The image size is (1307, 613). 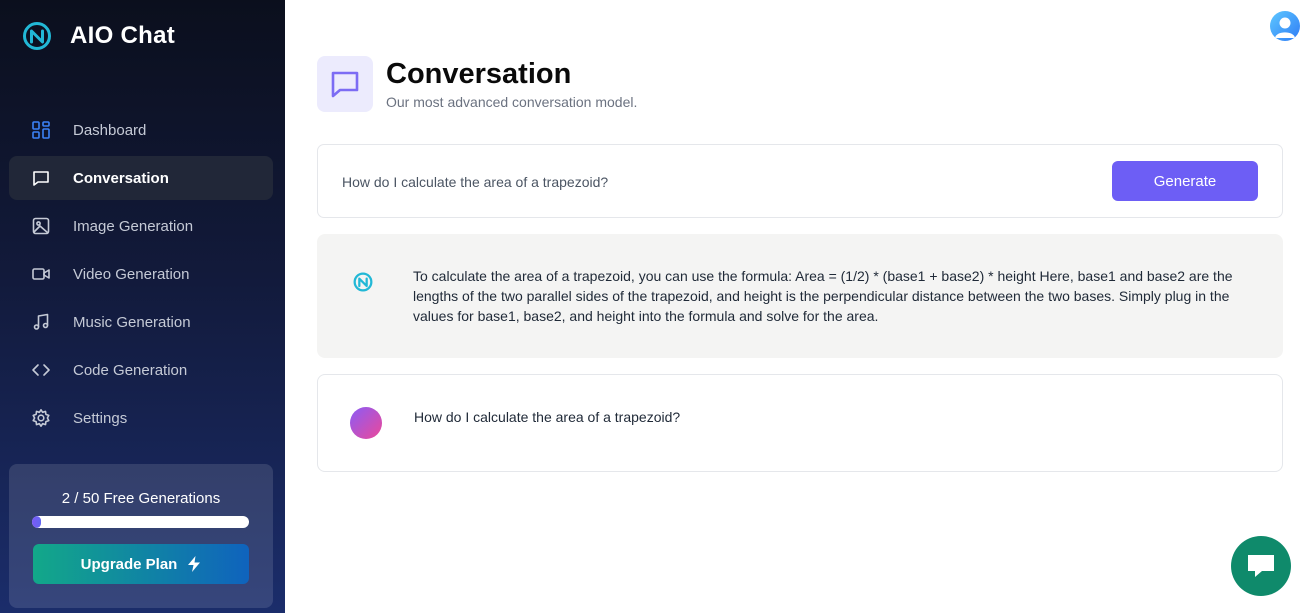 What do you see at coordinates (140, 522) in the screenshot?
I see `generations-progress-bar` at bounding box center [140, 522].